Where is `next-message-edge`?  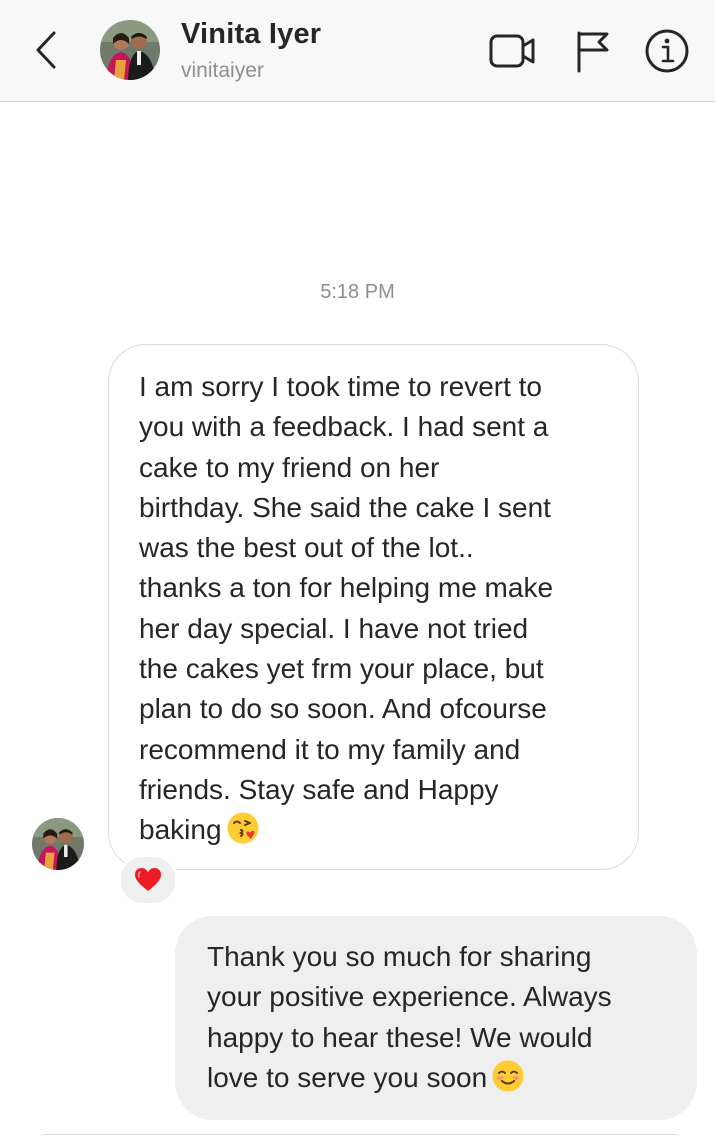
next-message-edge is located at coordinates (360, 1136).